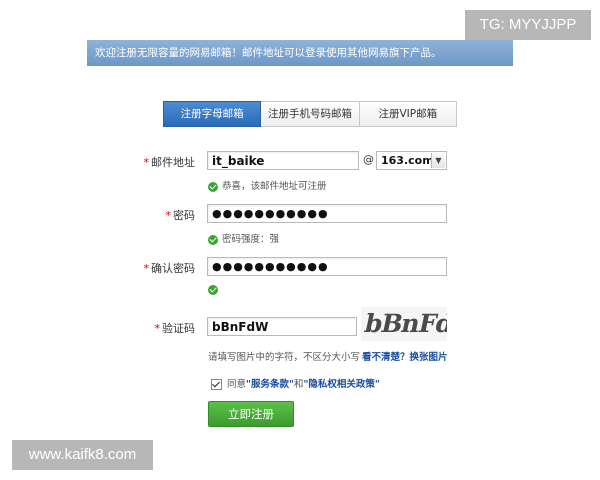 Image resolution: width=600 pixels, height=480 pixels. Describe the element at coordinates (173, 268) in the screenshot. I see `confirm-password-label-text: 确认密码` at that location.